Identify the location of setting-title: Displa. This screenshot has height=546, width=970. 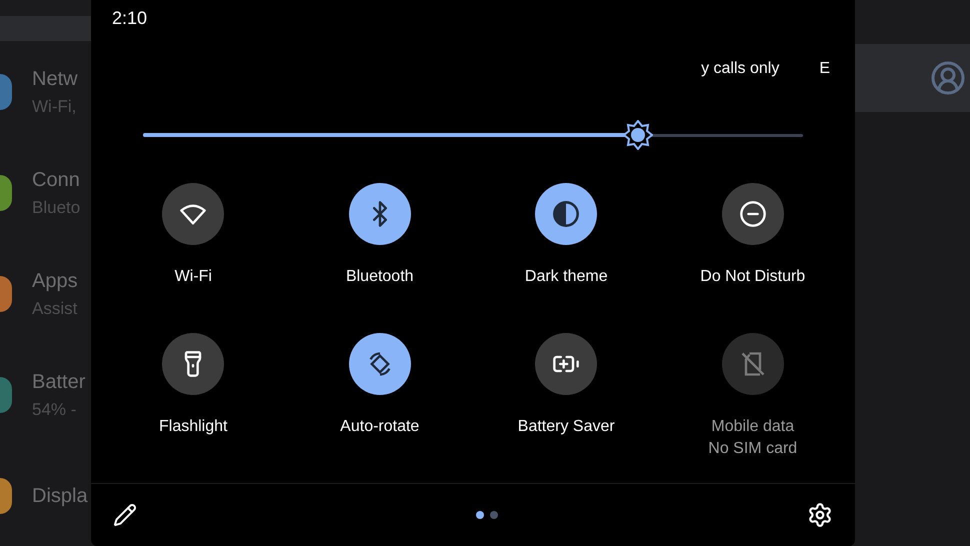
(60, 496).